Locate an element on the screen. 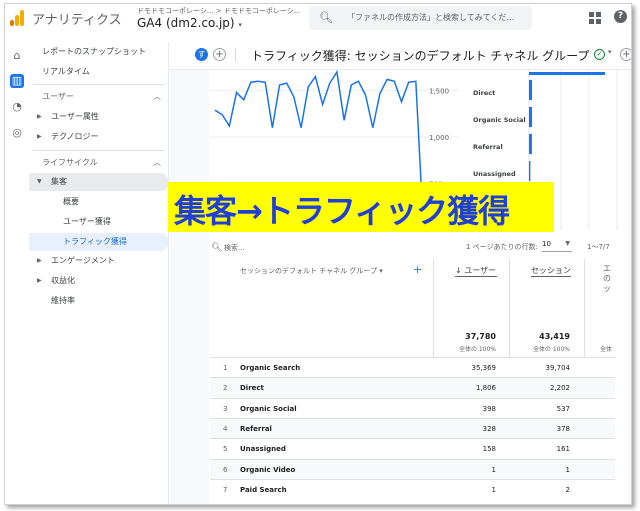  table-row: 2 Direct 1,806 2,202 is located at coordinates (412, 387).